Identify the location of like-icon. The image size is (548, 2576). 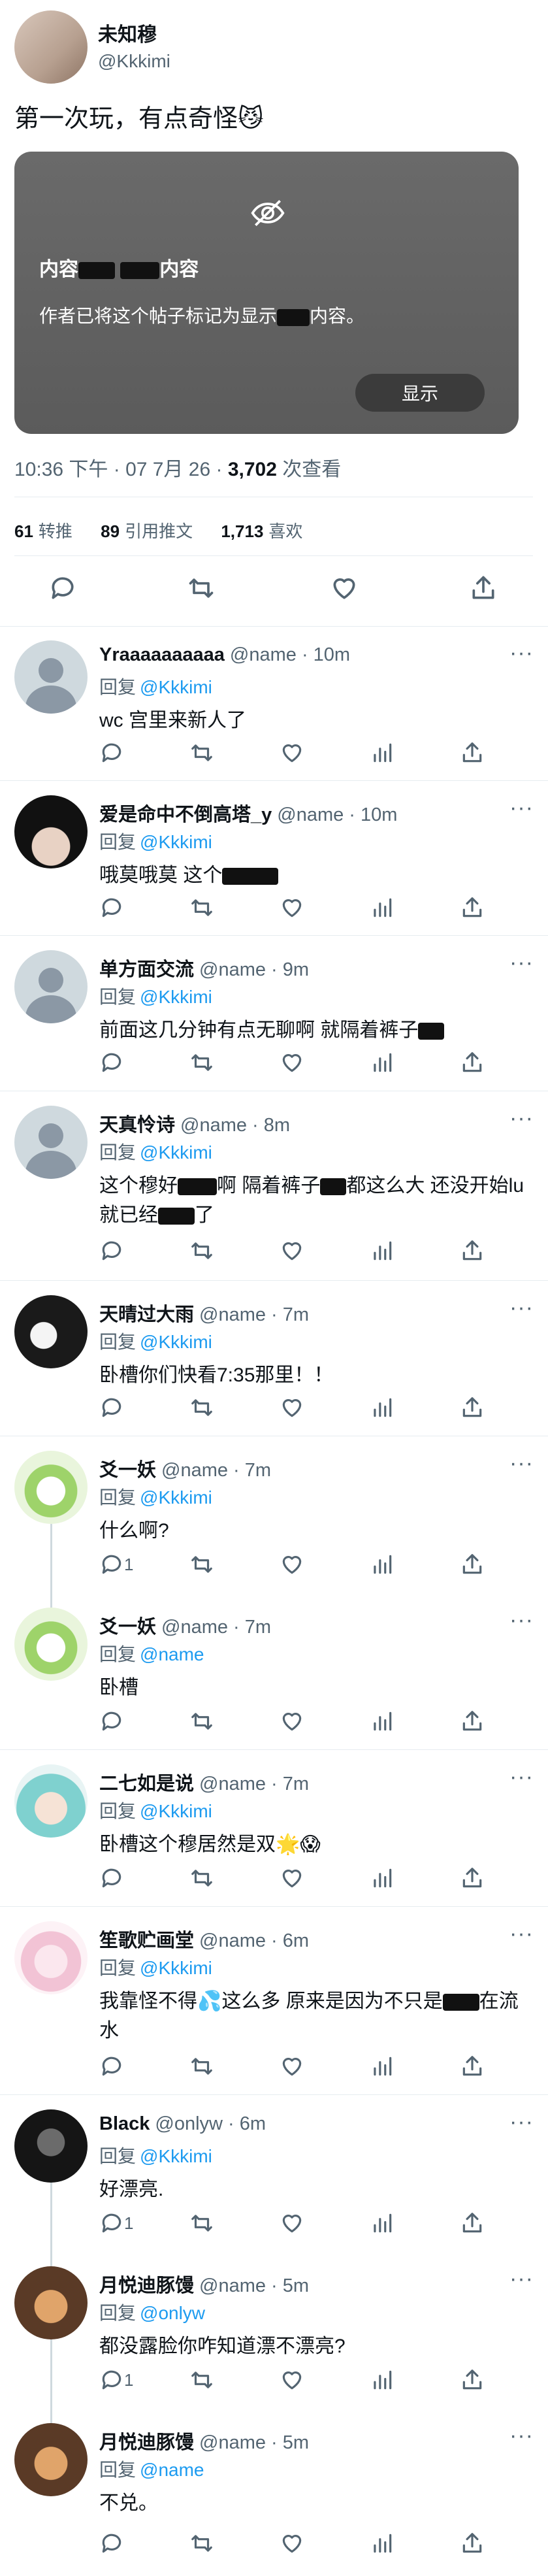
(344, 588).